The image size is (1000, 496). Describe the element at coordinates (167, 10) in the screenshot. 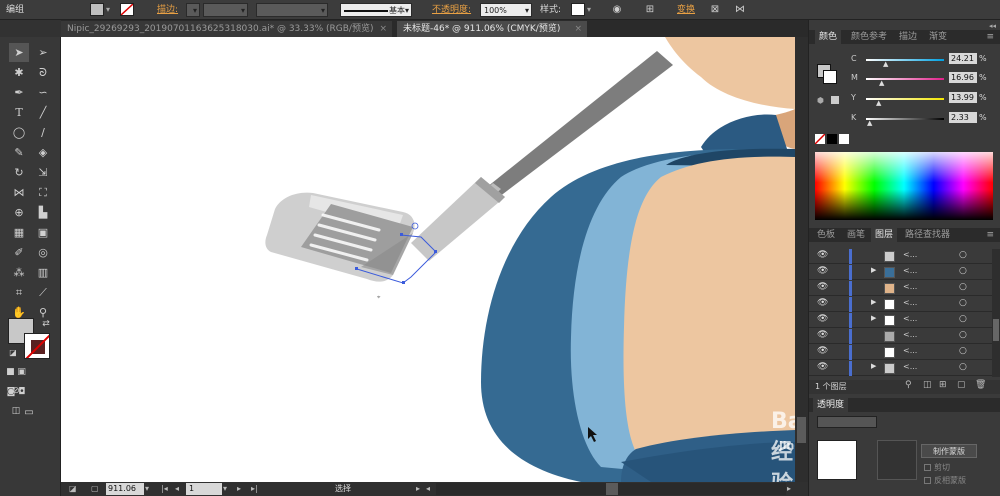

I see `stroke-label: 描边:` at that location.